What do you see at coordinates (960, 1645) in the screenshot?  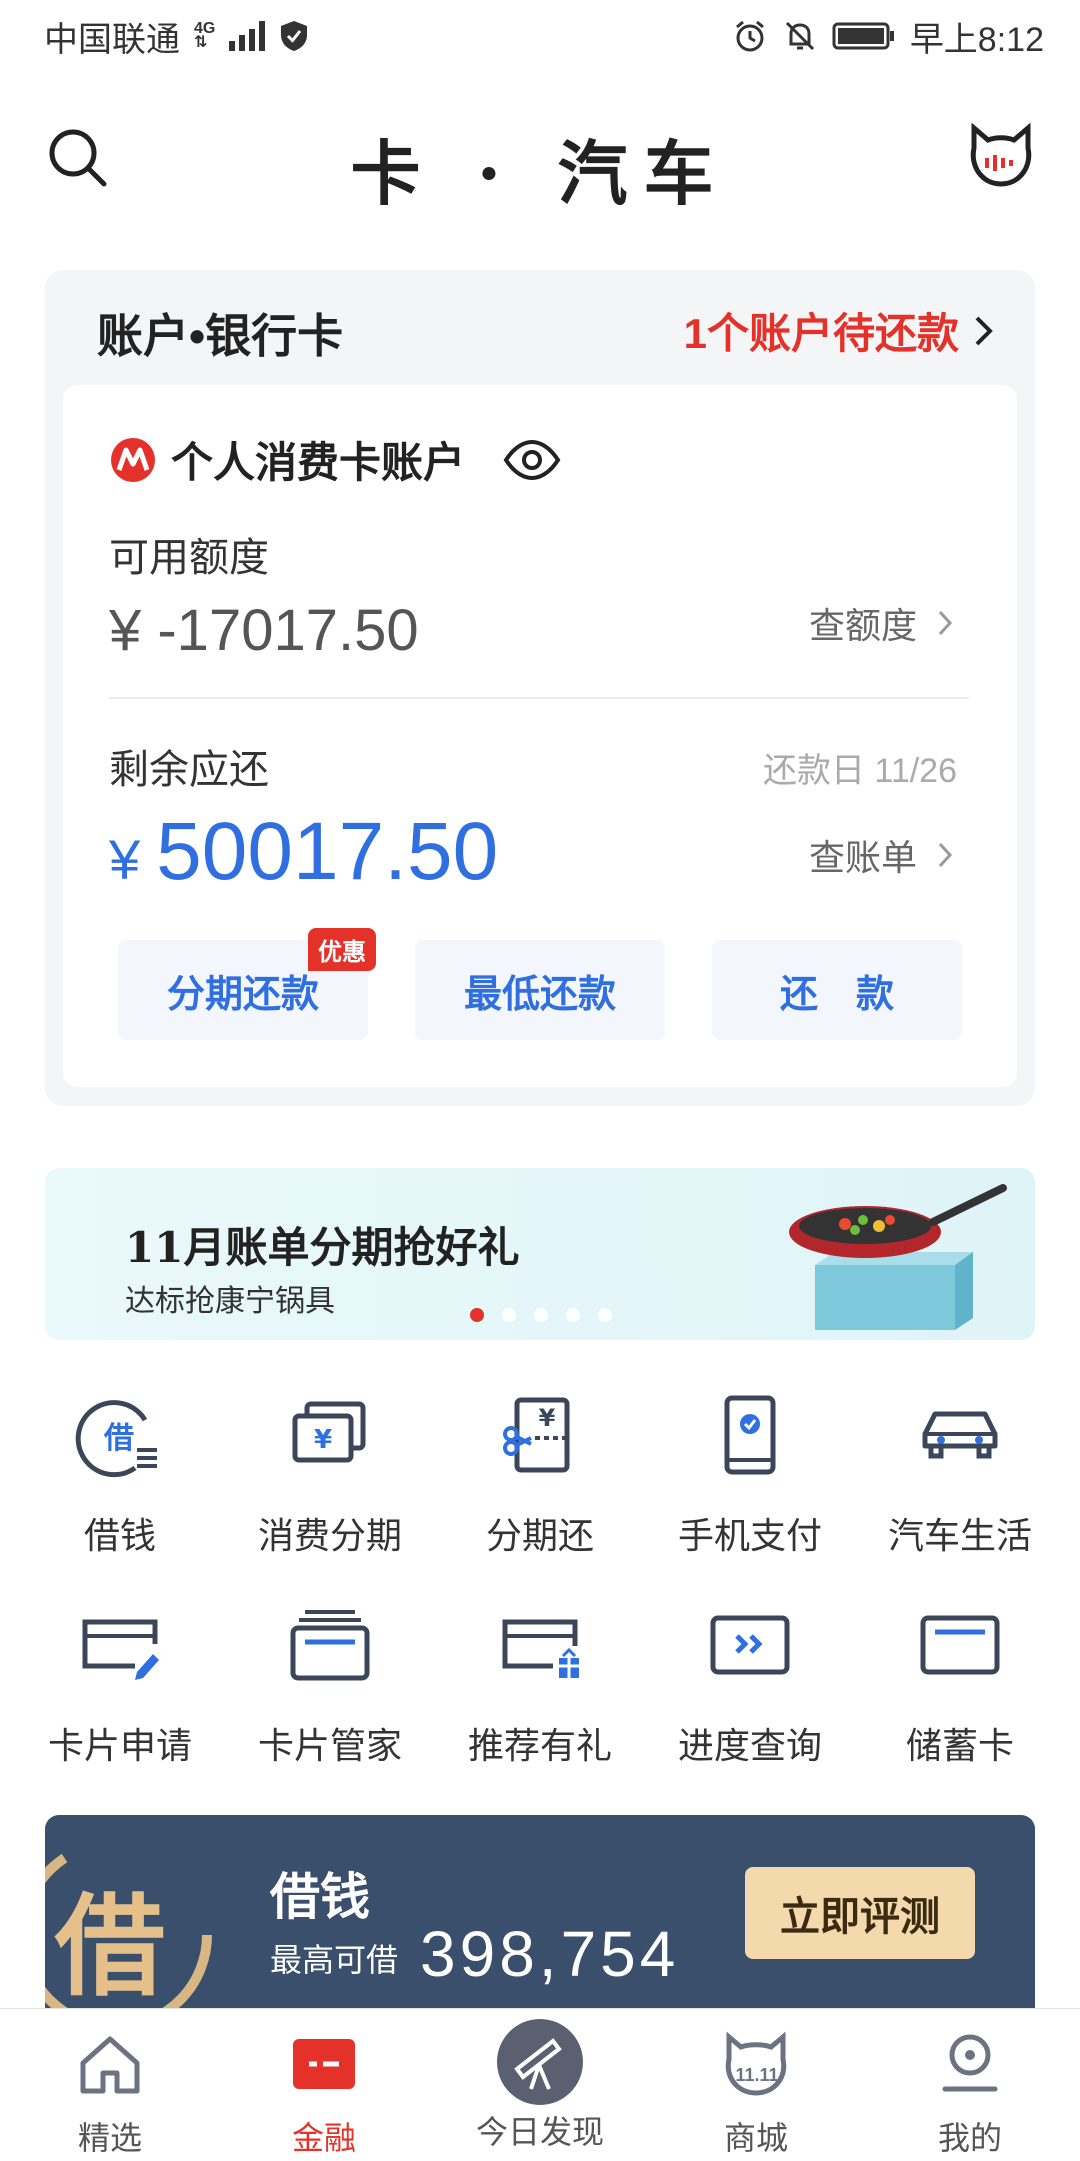 I see `debit-card-icon` at bounding box center [960, 1645].